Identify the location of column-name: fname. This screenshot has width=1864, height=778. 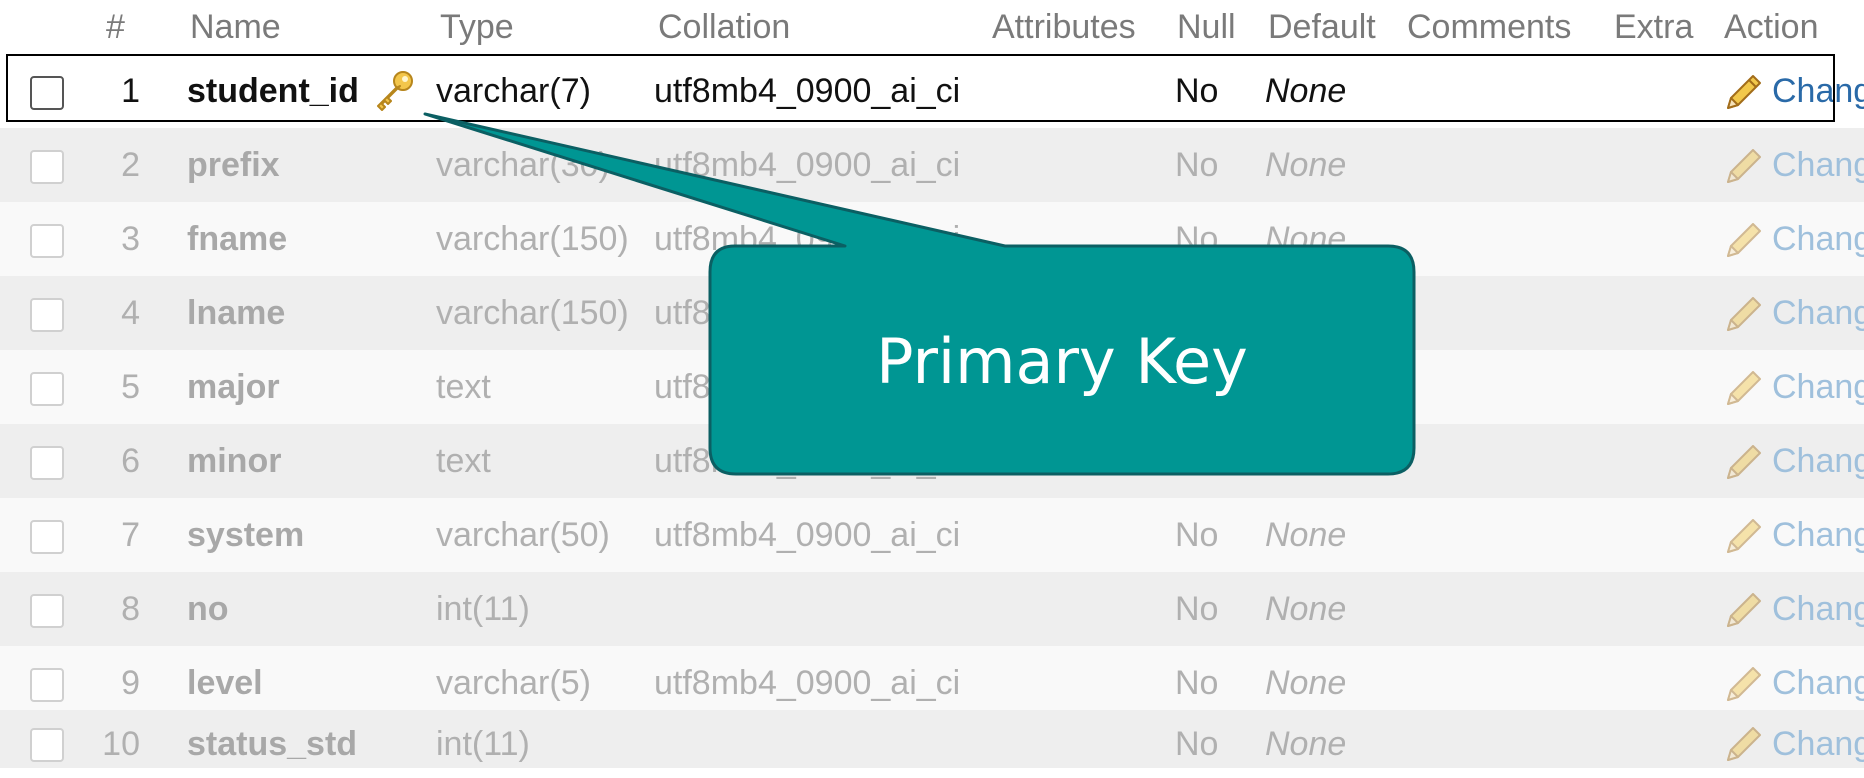
(237, 239).